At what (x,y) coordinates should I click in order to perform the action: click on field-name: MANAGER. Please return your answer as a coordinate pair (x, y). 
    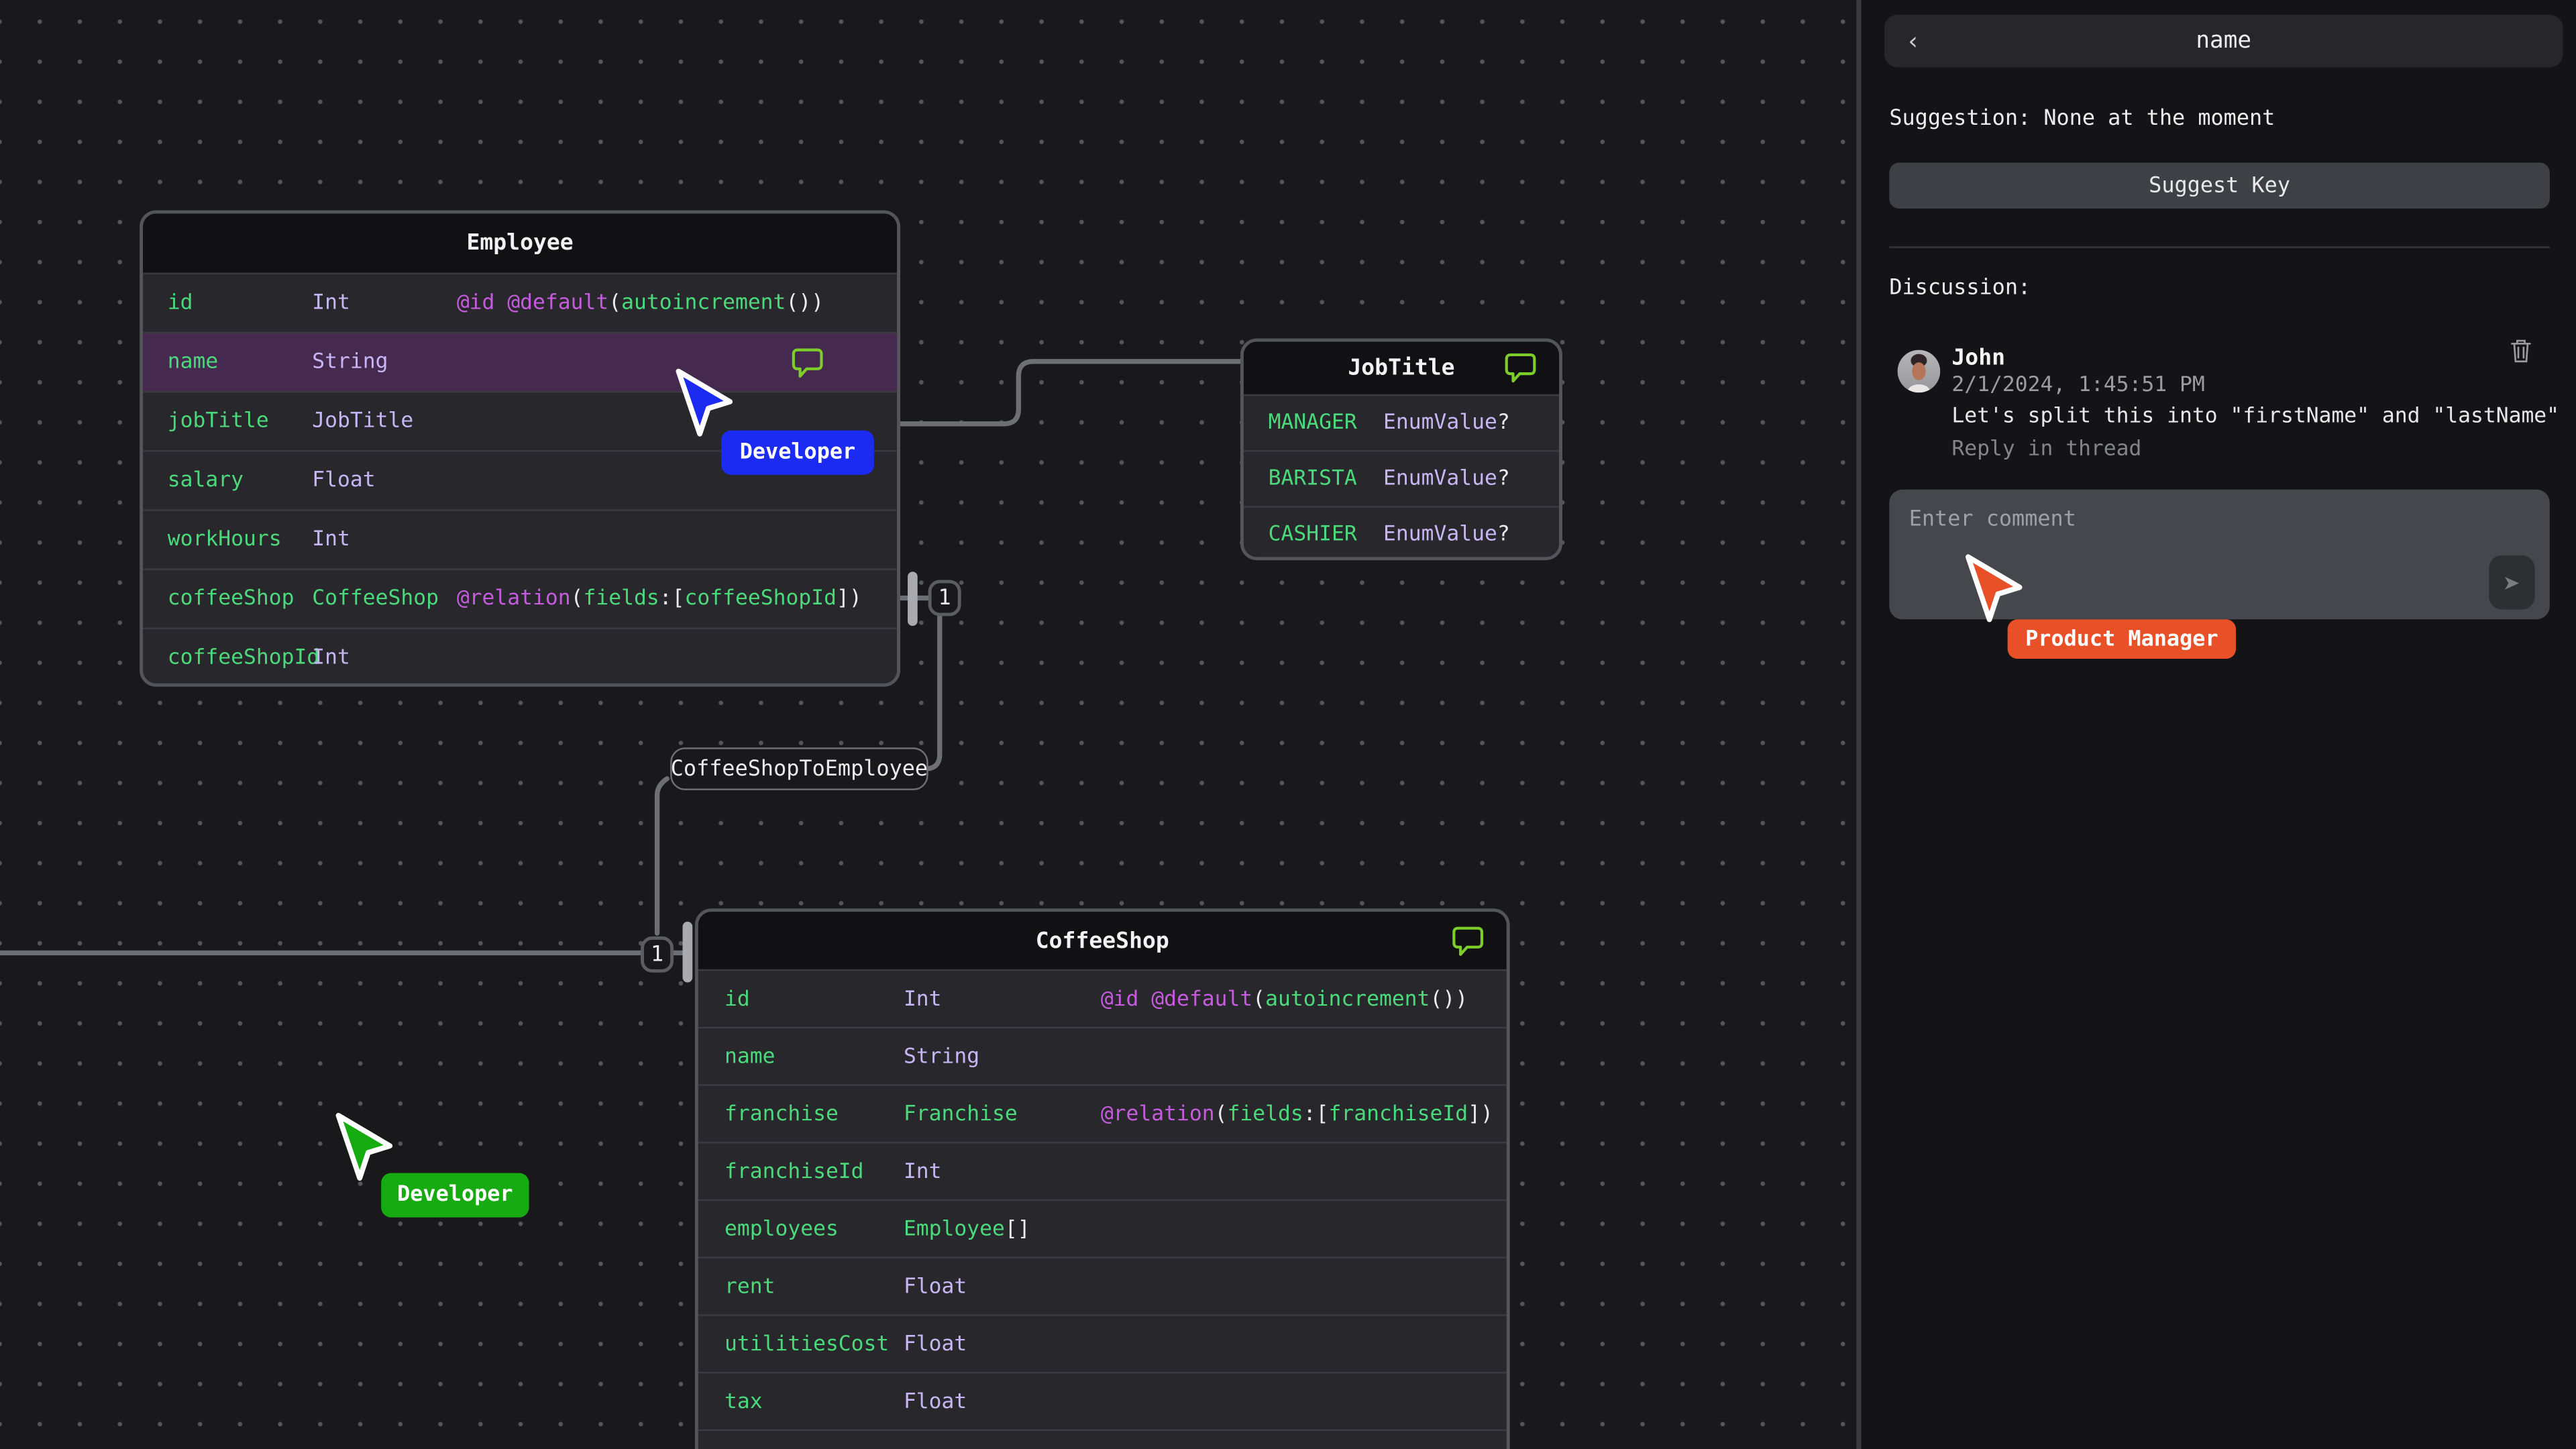
    Looking at the image, I should click on (1312, 423).